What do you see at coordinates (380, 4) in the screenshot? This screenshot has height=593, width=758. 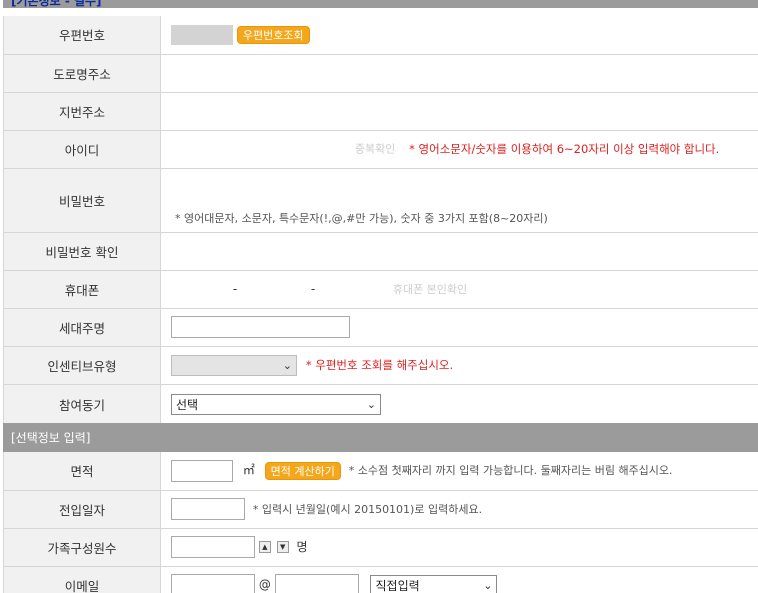 I see `section-basic-header: [기본정보 - 필수]` at bounding box center [380, 4].